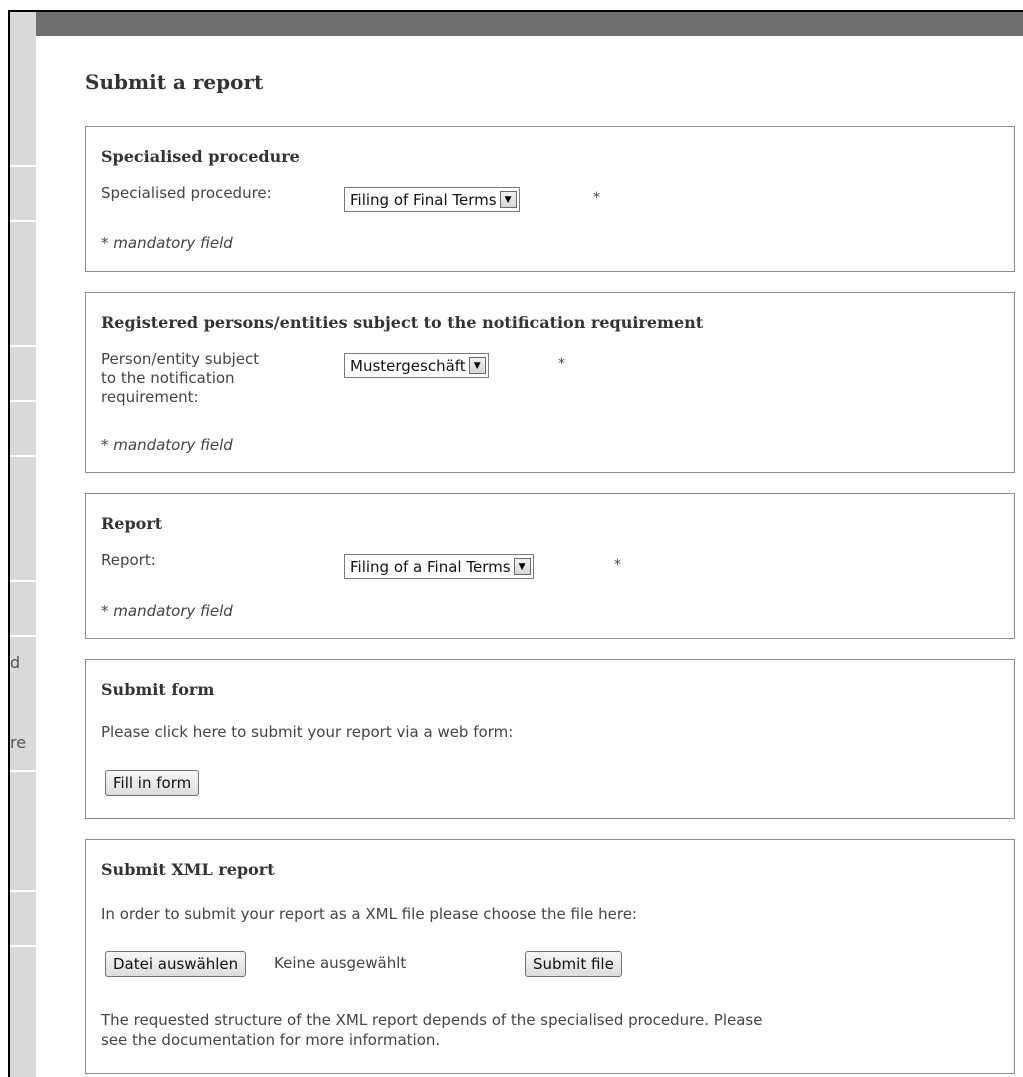 This screenshot has width=1023, height=1077. I want to click on specialised-procedure-select: Filing of Final Terms ▼, so click(432, 199).